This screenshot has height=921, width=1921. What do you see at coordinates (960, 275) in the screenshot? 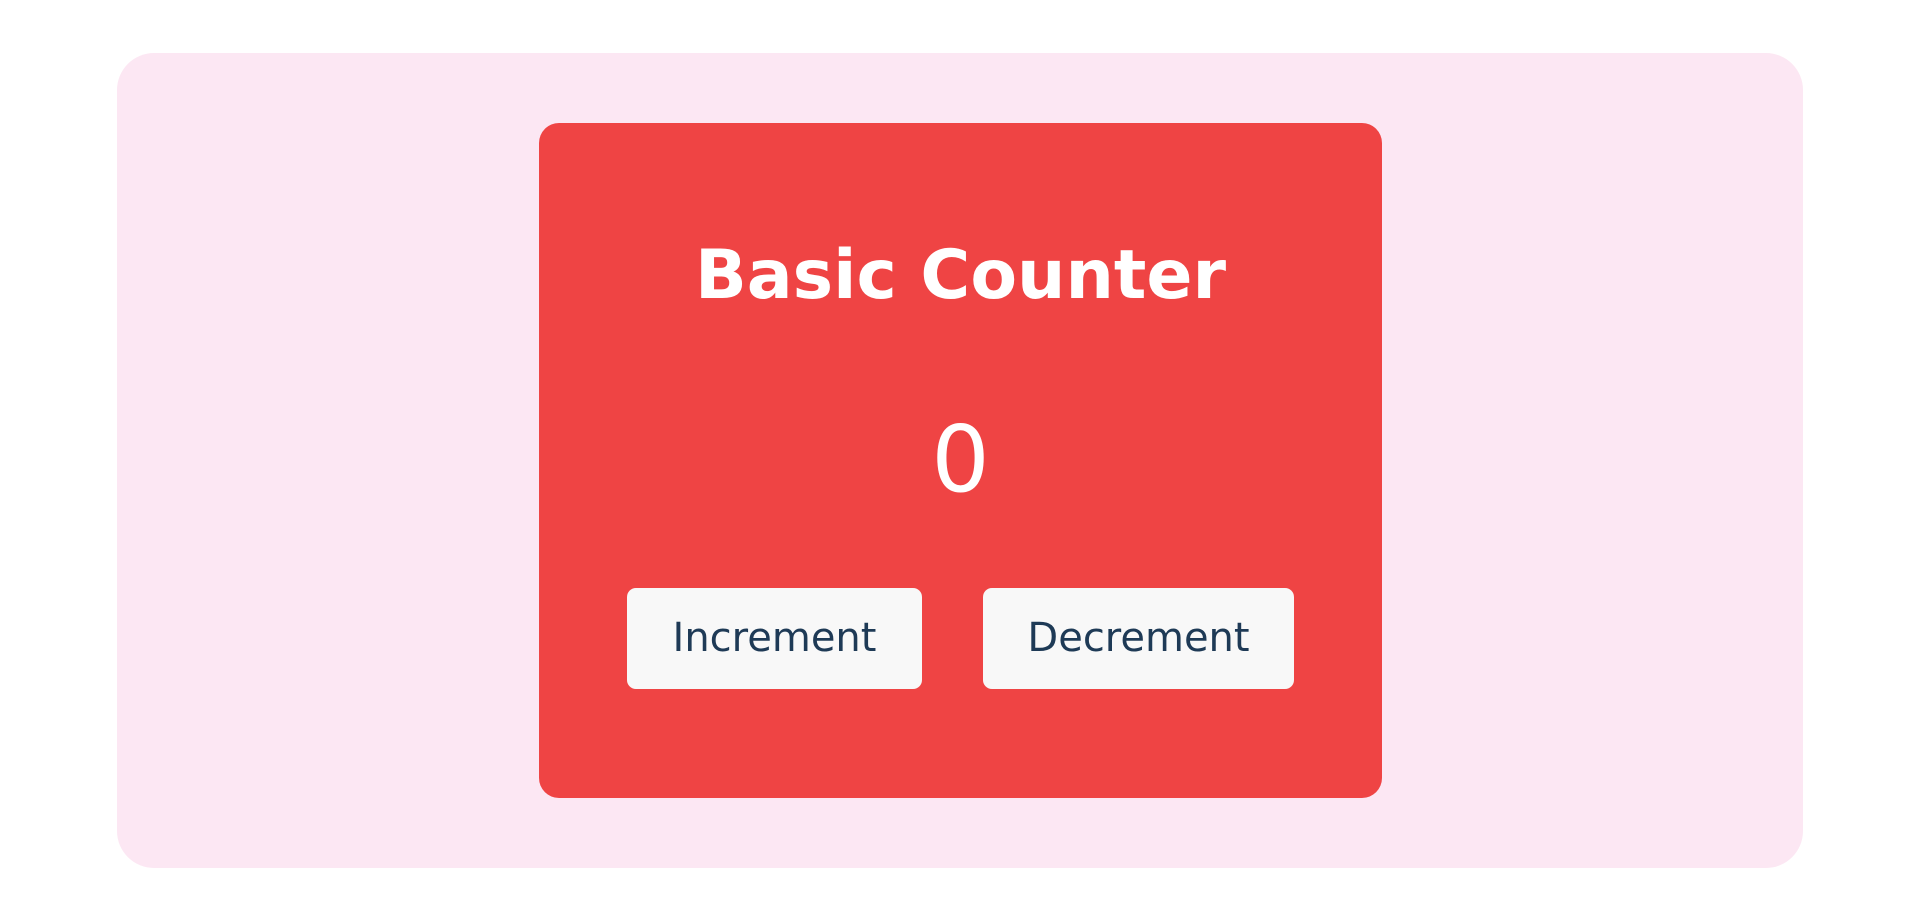
I see `counter-title: Basic Counter` at bounding box center [960, 275].